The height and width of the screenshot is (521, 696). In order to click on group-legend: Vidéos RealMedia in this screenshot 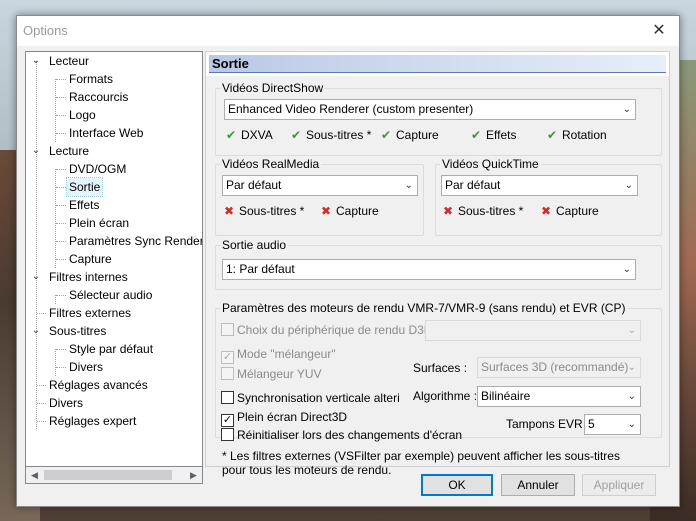, I will do `click(271, 164)`.